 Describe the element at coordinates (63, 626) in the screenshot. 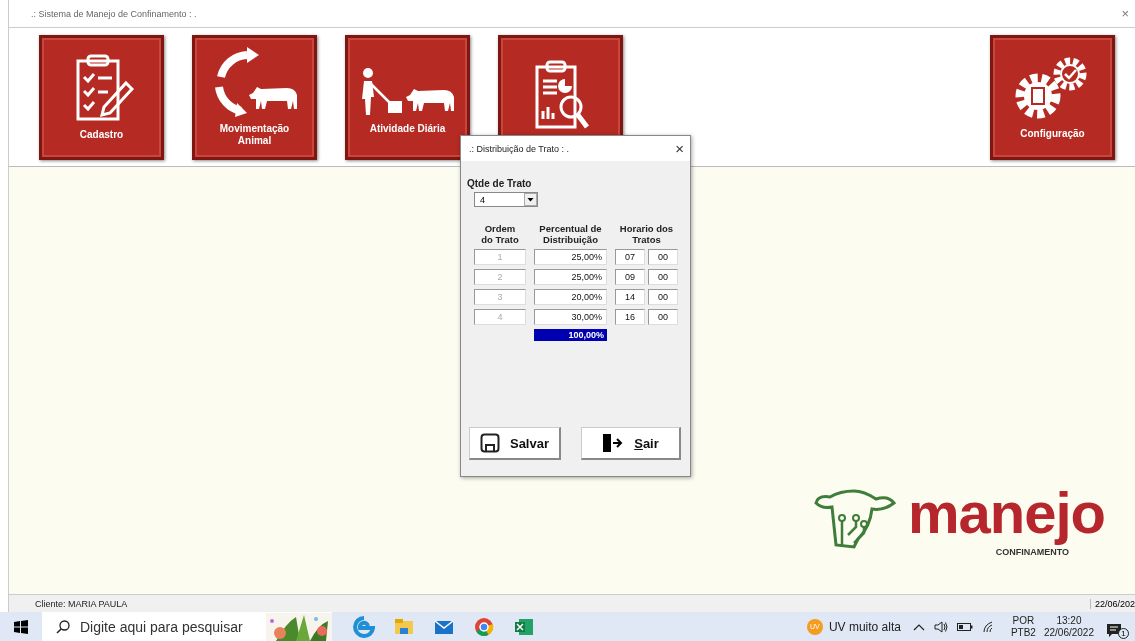

I see `search-icon` at that location.